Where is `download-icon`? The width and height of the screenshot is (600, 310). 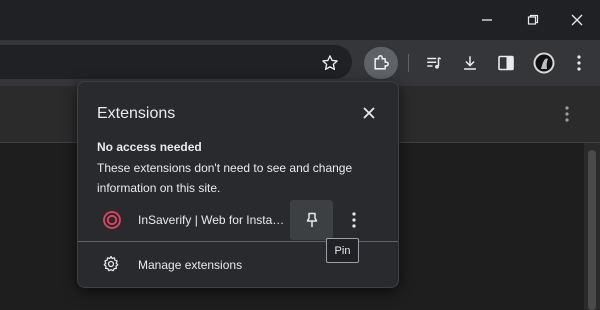
download-icon is located at coordinates (470, 63).